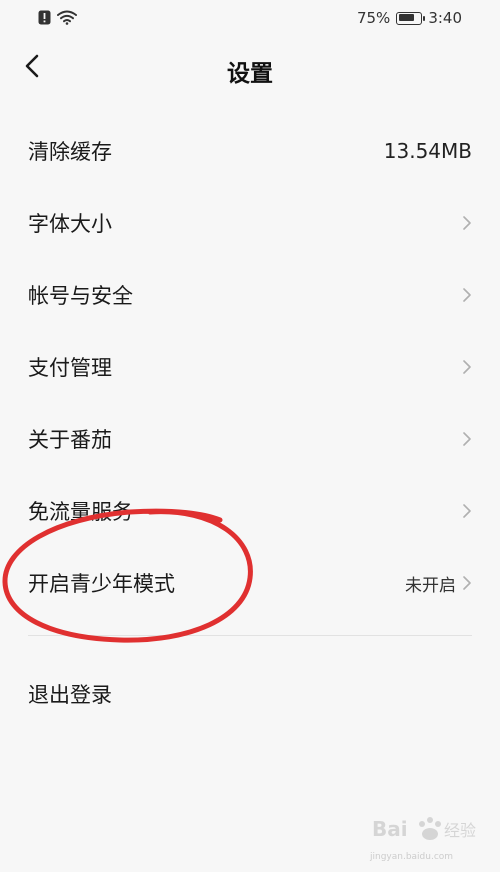 The width and height of the screenshot is (500, 872). What do you see at coordinates (412, 857) in the screenshot?
I see `watermark-url: jingyan.baidu.com` at bounding box center [412, 857].